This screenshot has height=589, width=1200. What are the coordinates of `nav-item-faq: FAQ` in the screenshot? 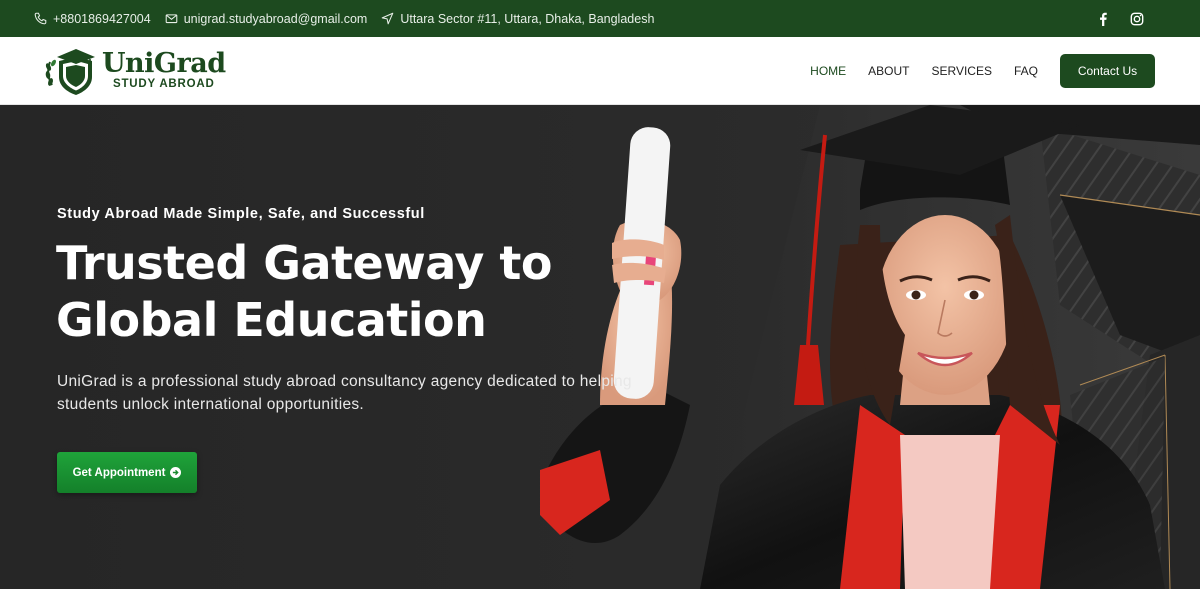 It's located at (1026, 71).